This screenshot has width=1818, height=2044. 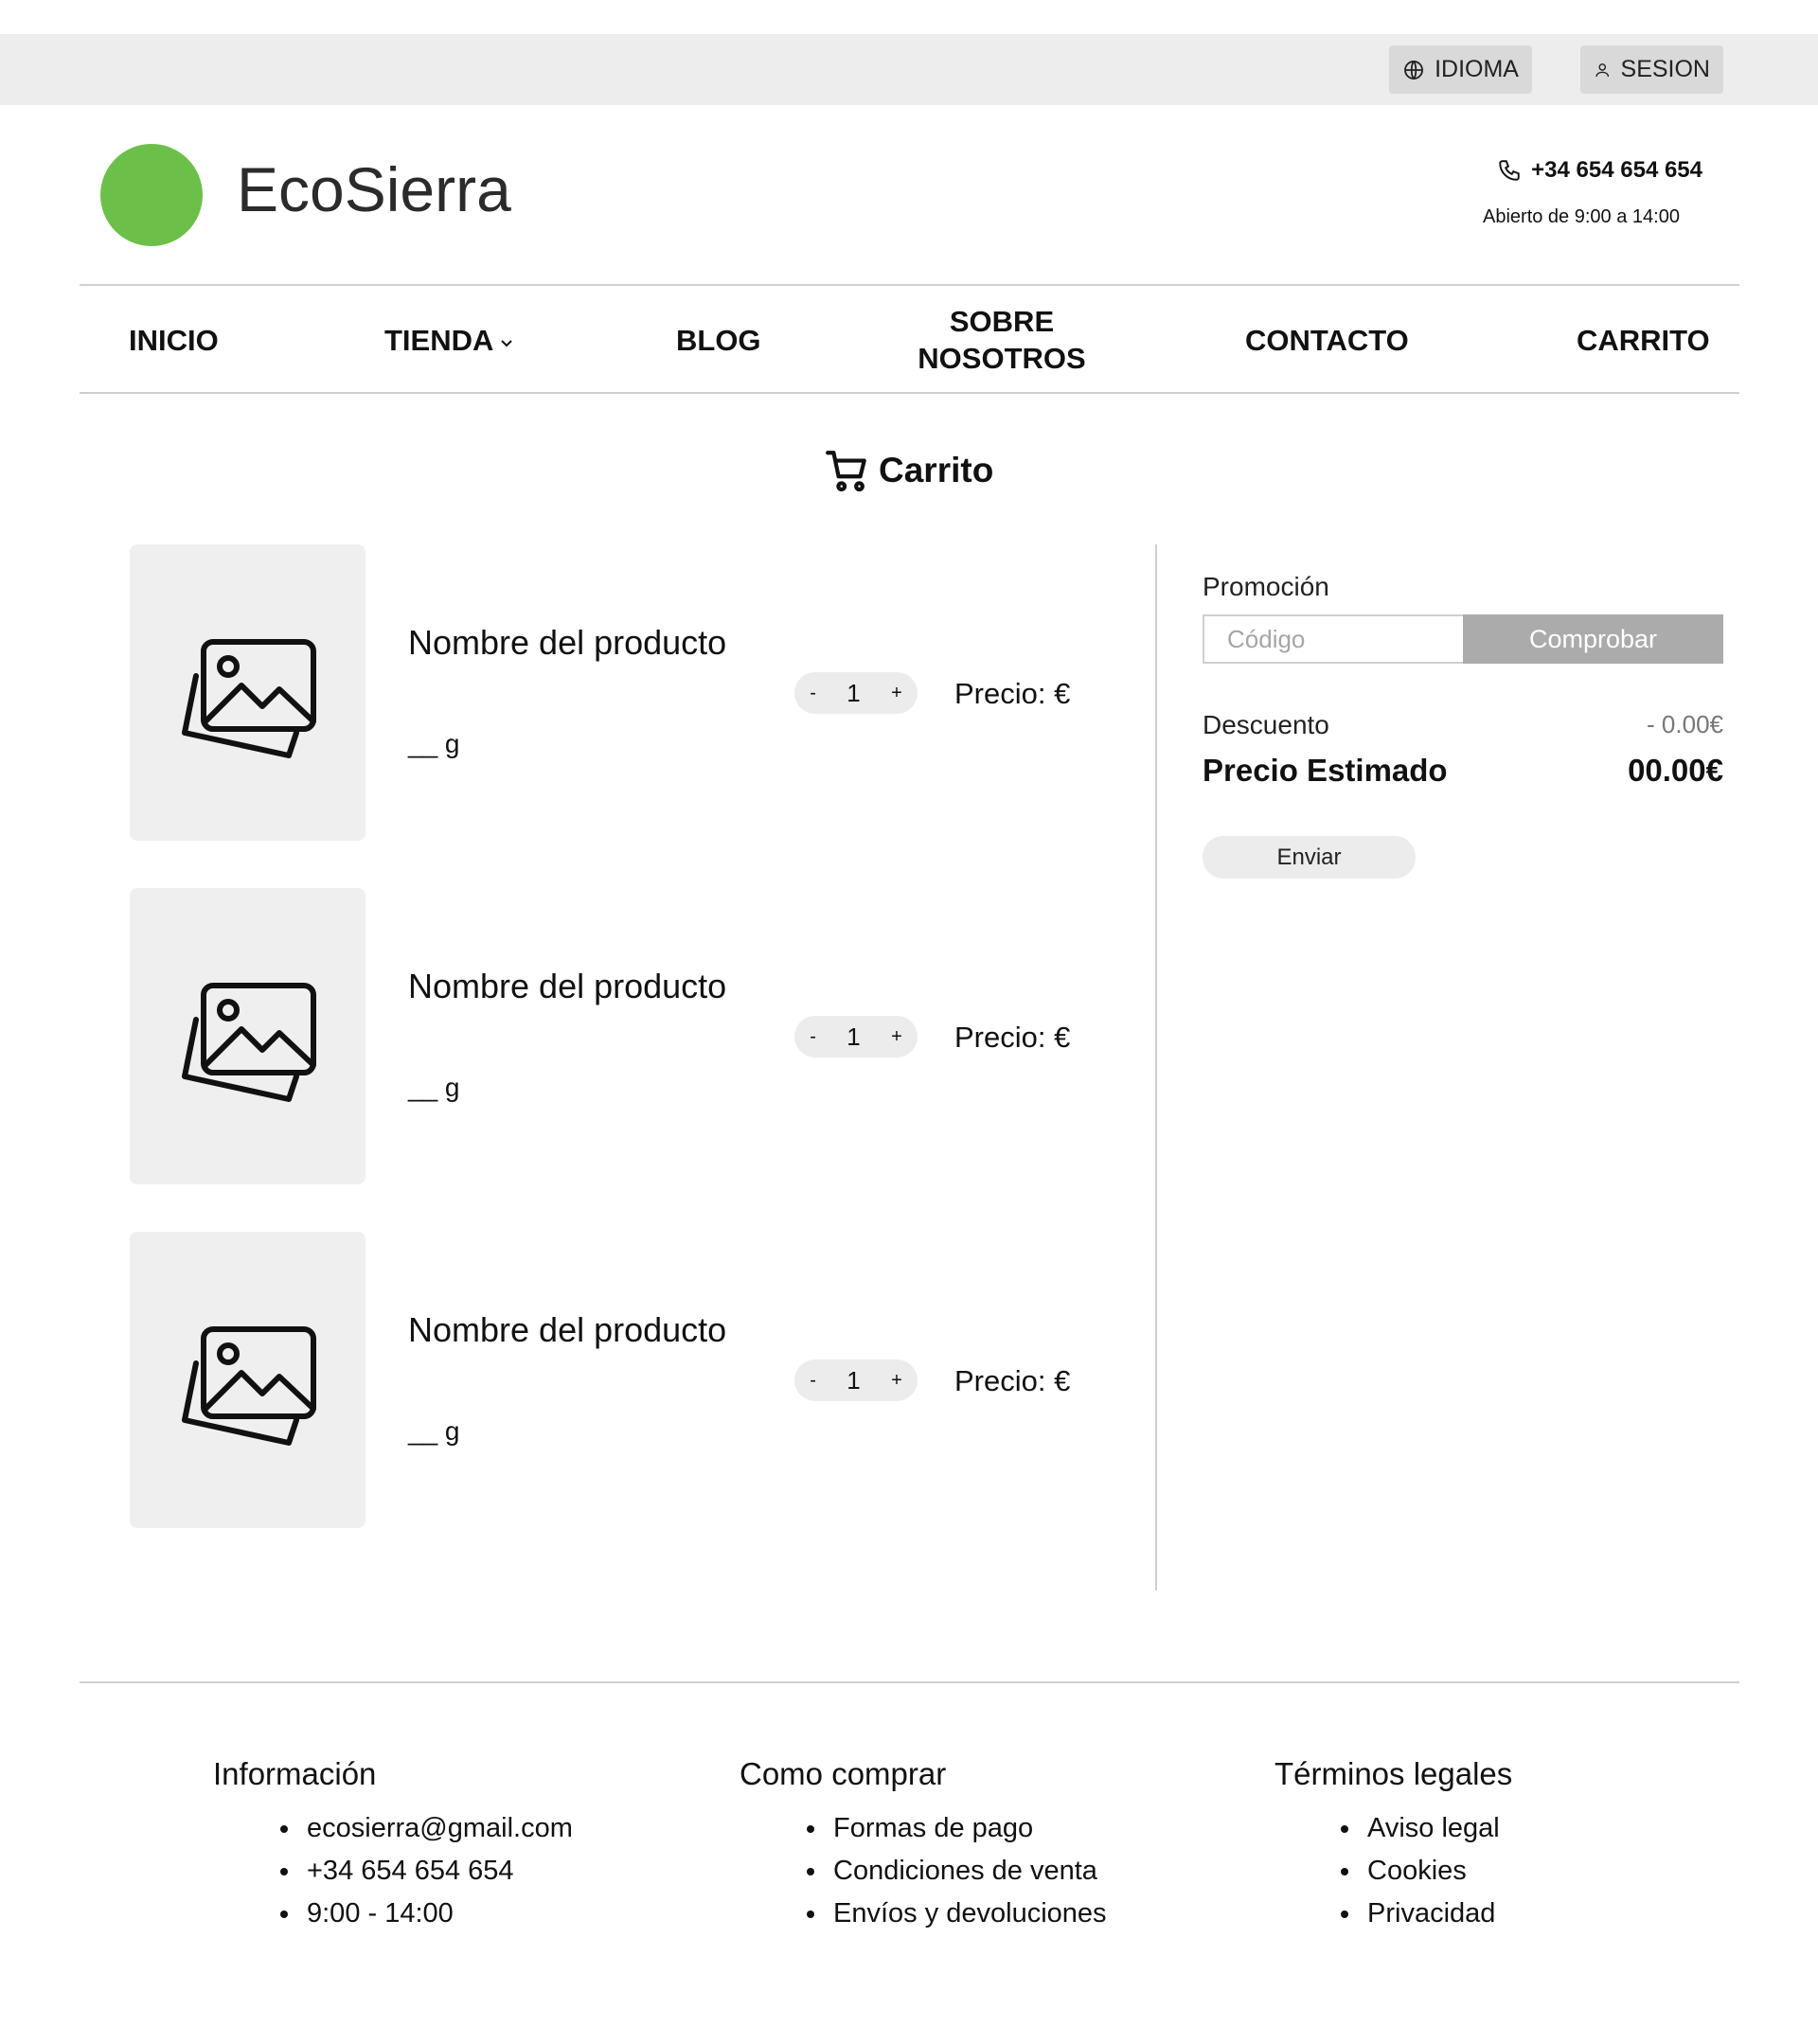 What do you see at coordinates (1616, 170) in the screenshot?
I see `phone-number: +34 654 654 654` at bounding box center [1616, 170].